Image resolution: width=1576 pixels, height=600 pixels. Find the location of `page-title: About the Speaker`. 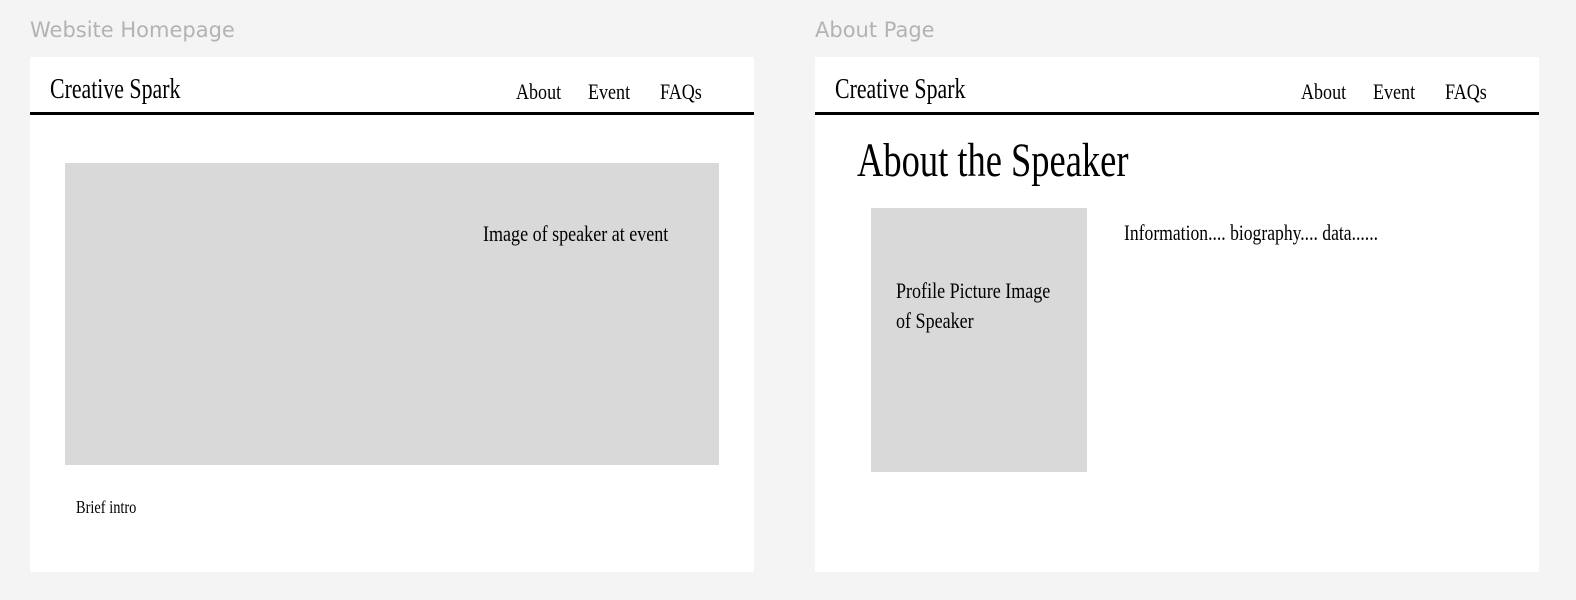

page-title: About the Speaker is located at coordinates (993, 160).